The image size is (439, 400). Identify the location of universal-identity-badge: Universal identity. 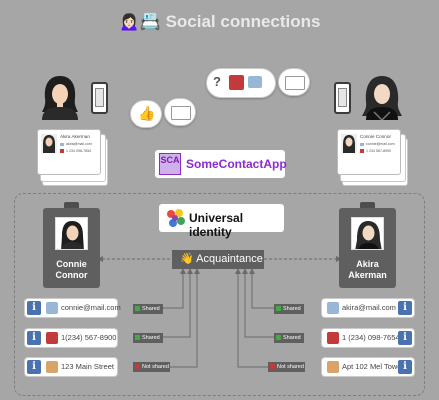
(221, 221).